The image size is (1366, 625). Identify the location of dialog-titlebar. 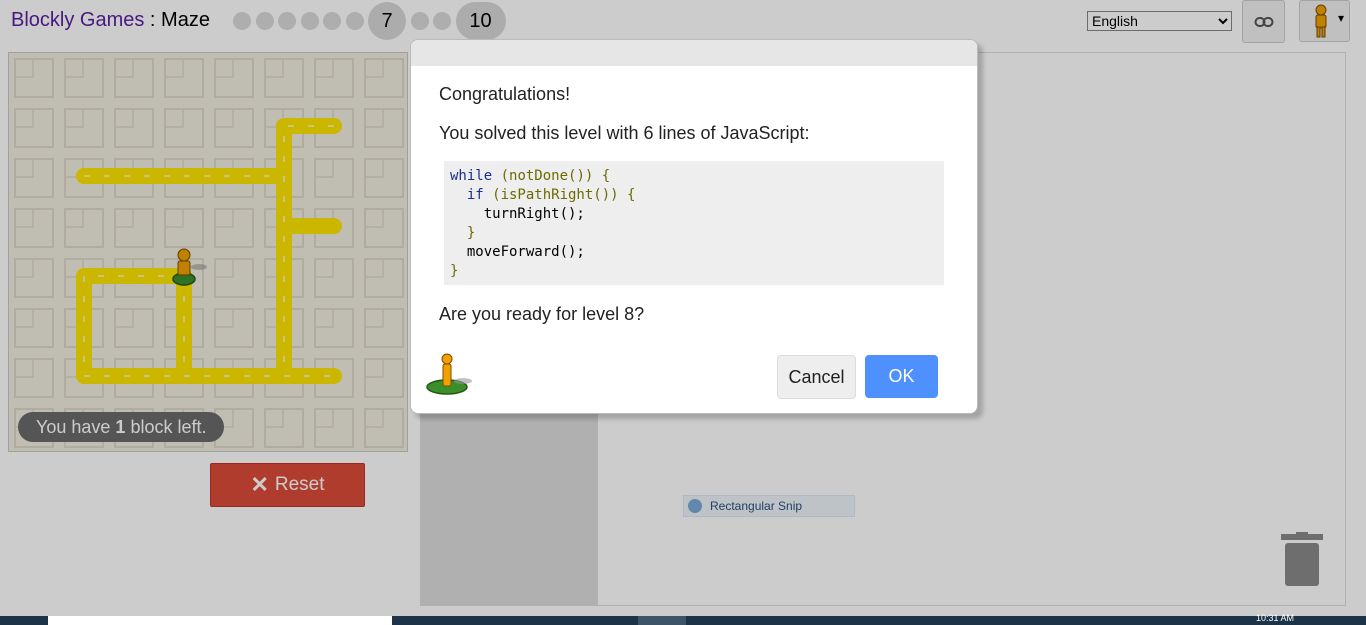
(694, 53).